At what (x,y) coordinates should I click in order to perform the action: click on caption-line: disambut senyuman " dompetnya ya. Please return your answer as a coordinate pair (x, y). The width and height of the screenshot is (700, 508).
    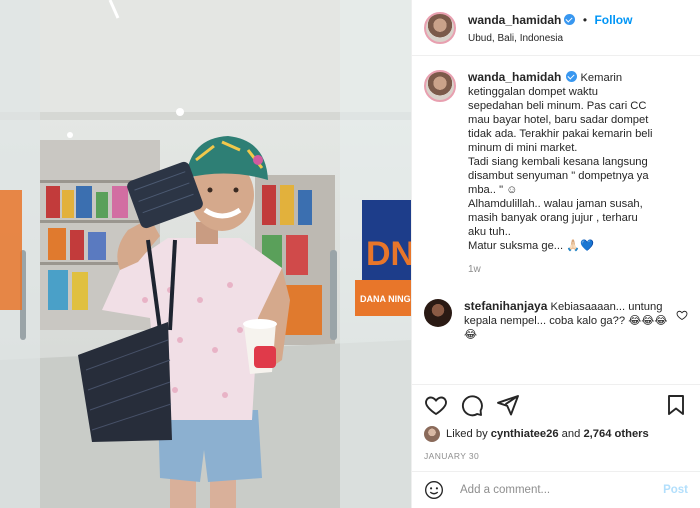
    Looking at the image, I should click on (558, 176).